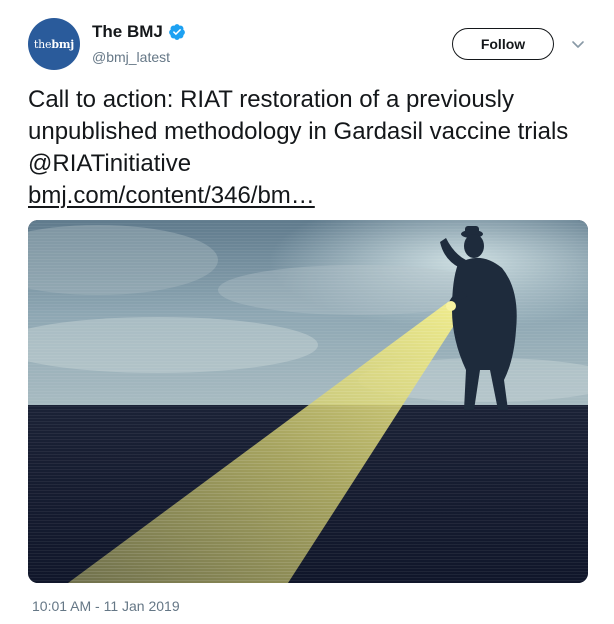 The image size is (614, 624). I want to click on user-handle: @bmj_latest, so click(131, 57).